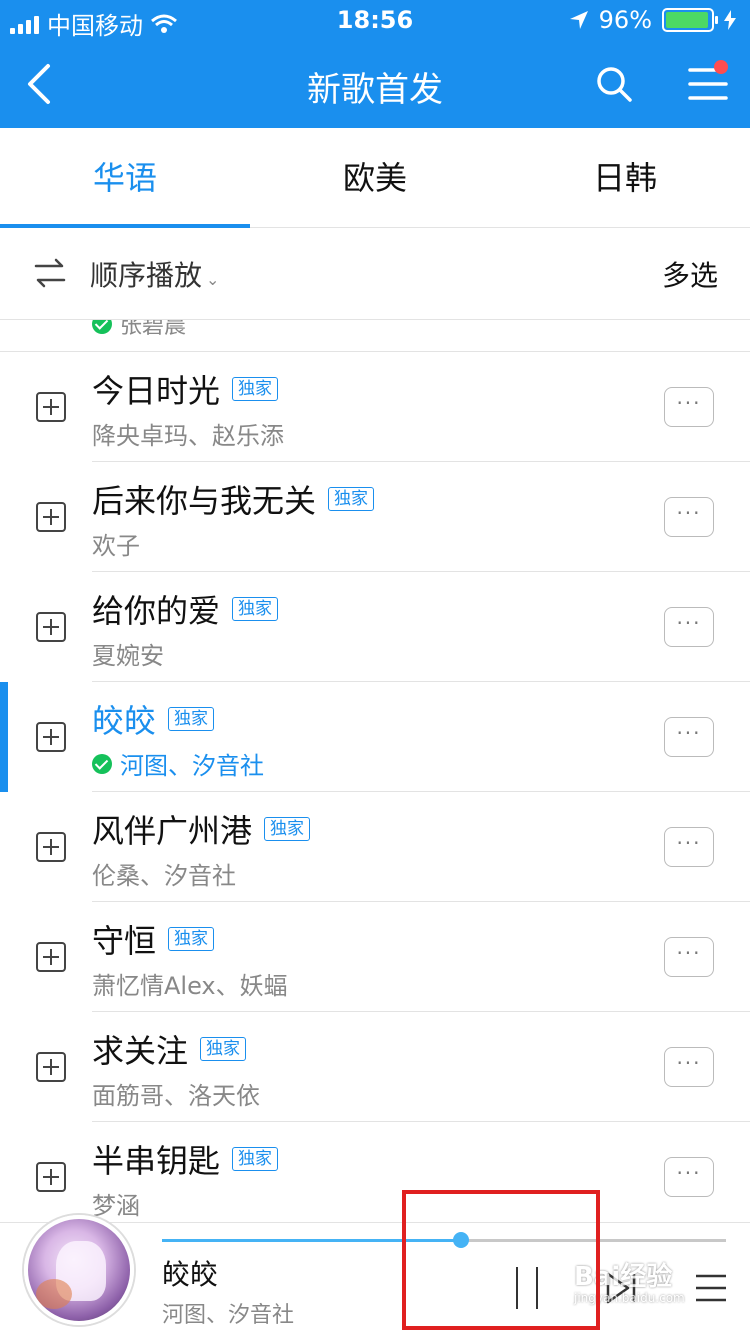 The width and height of the screenshot is (750, 1334). I want to click on tab-japan-korea: 日韩, so click(625, 178).